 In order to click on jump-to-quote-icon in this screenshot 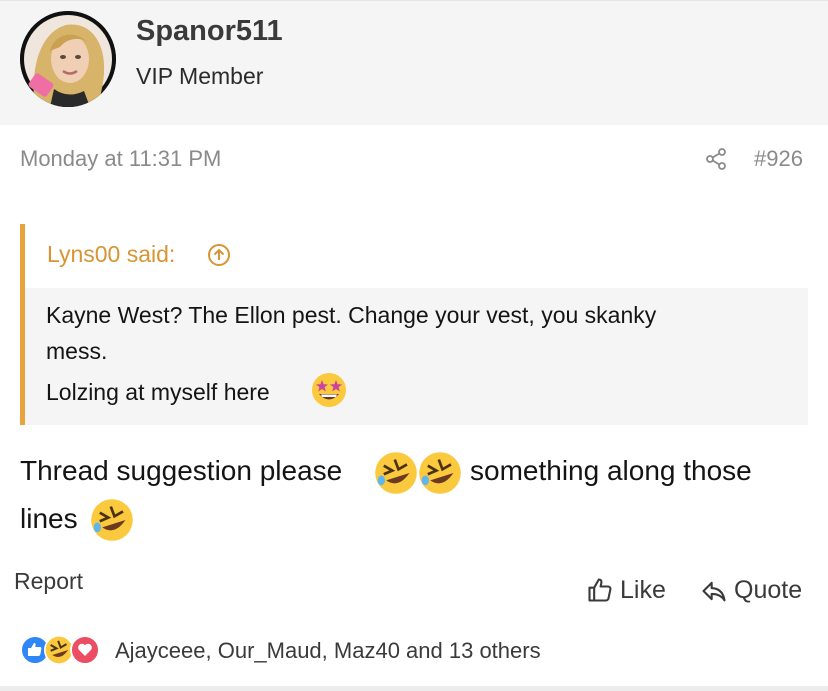, I will do `click(219, 255)`.